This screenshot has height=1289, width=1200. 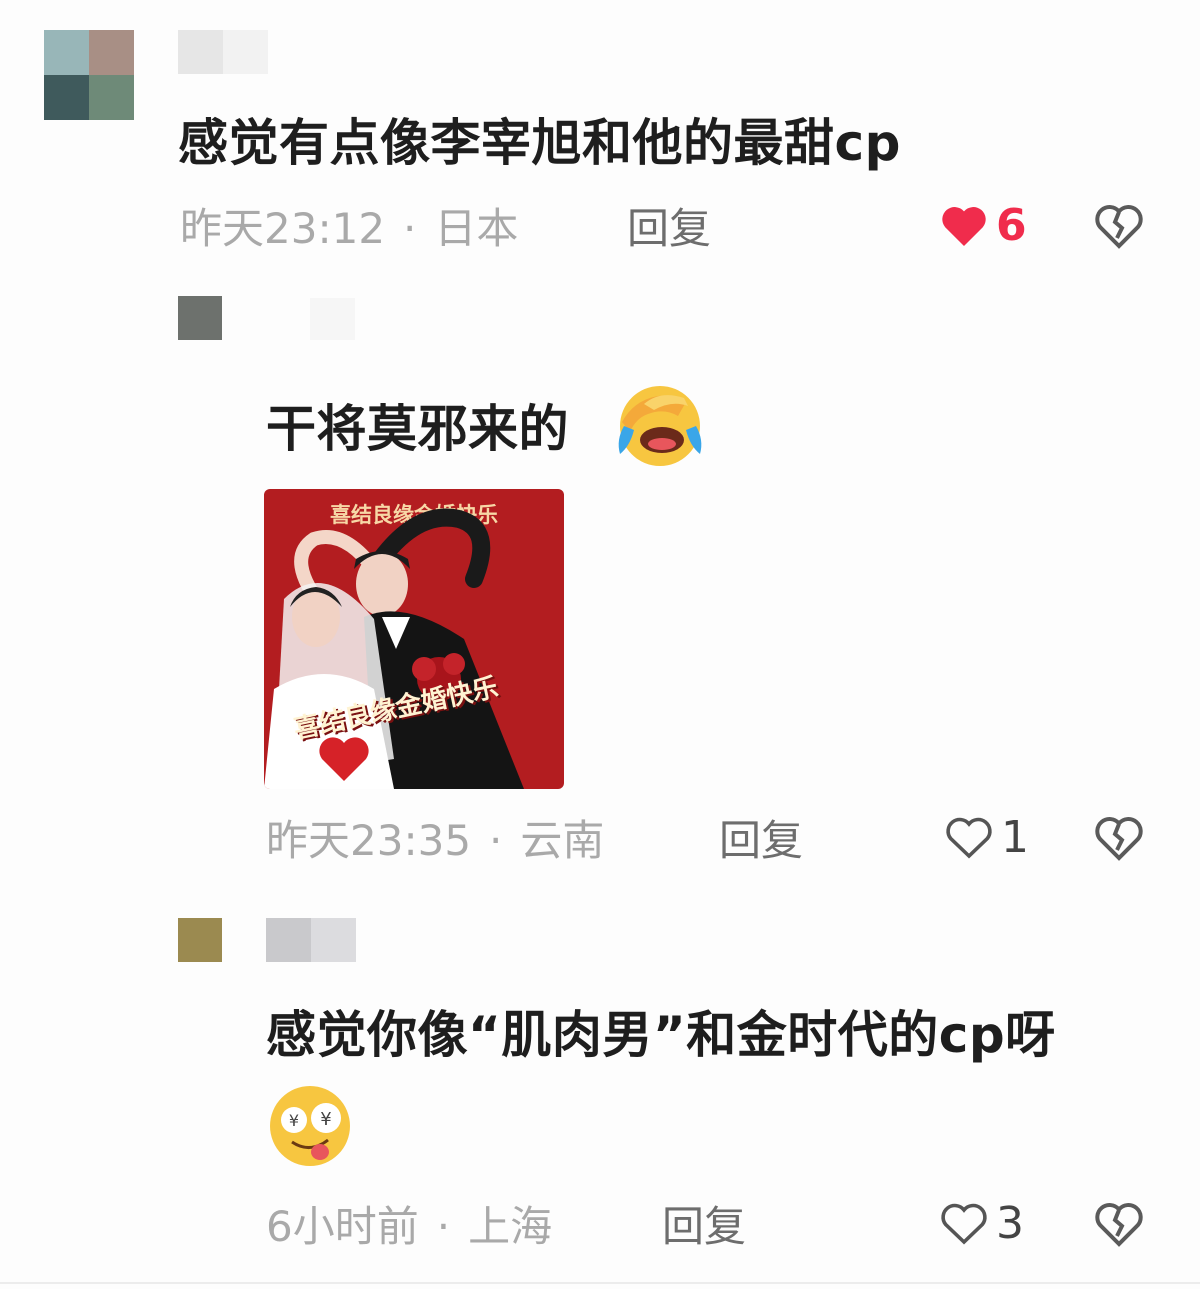 I want to click on comment-text: 感觉你像“肌肉男”和金时代的cp呀, so click(x=661, y=1035).